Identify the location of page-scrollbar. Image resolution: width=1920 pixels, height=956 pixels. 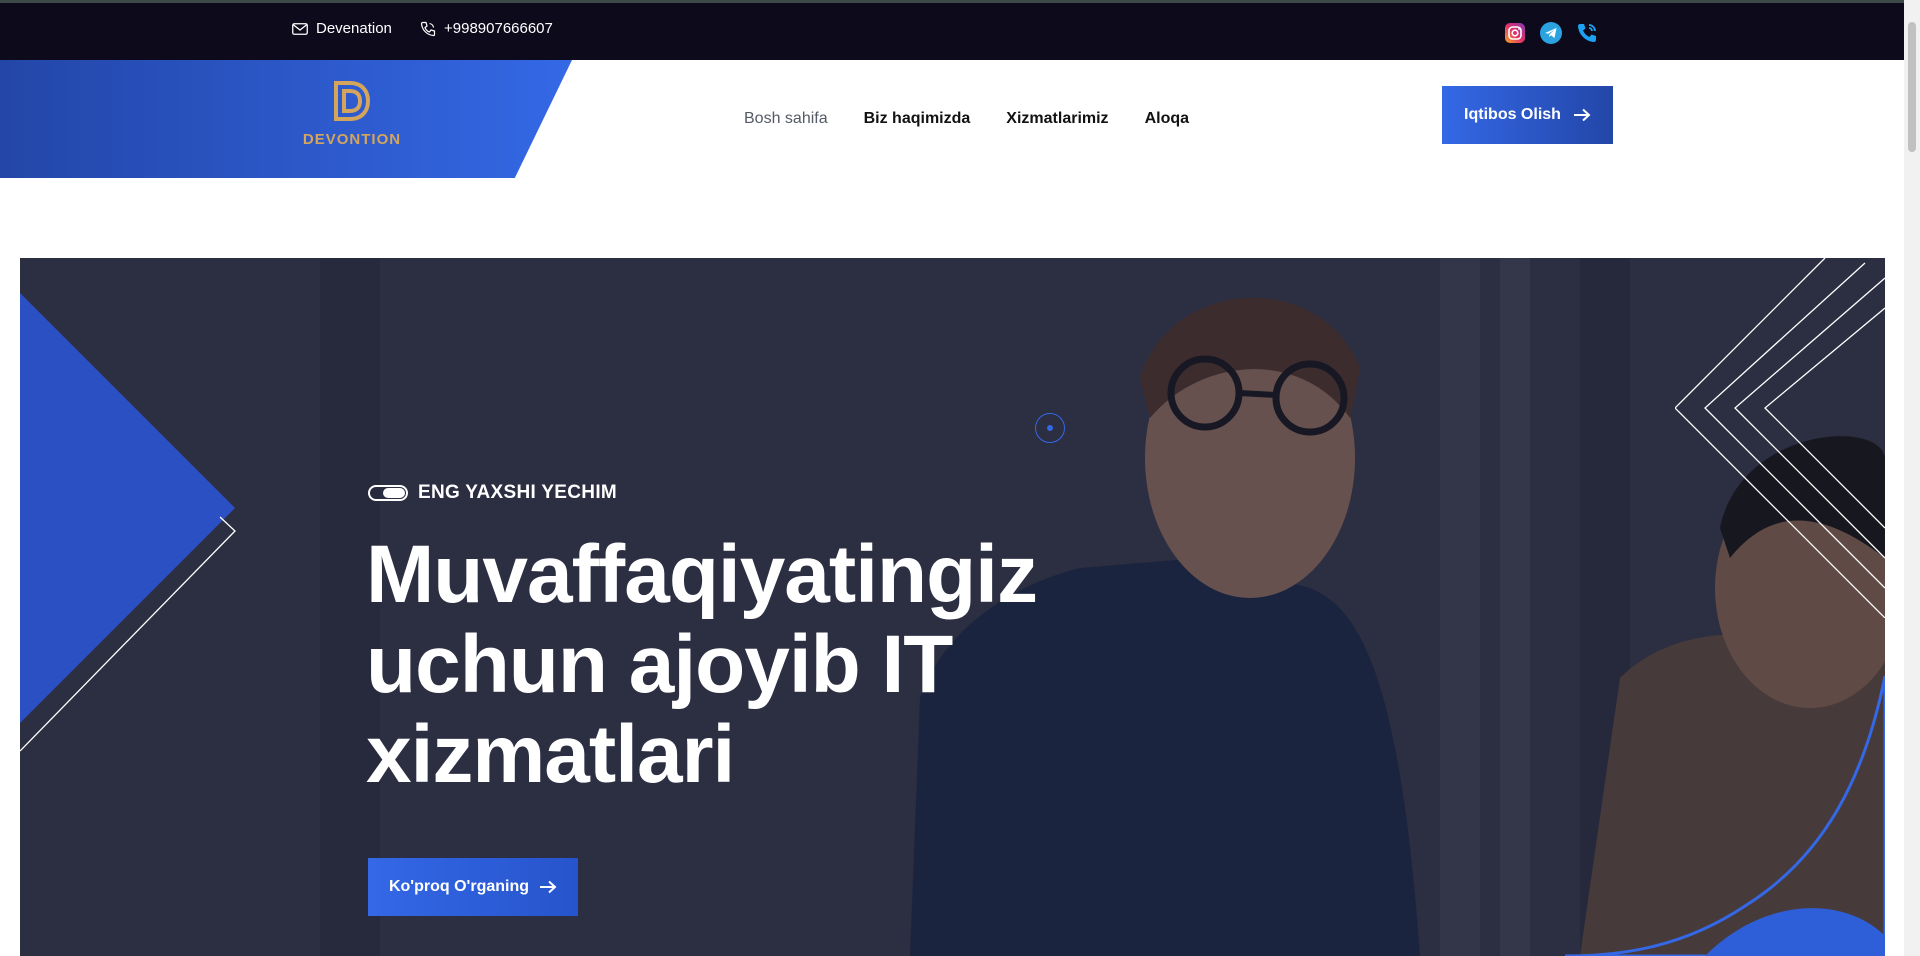
(1912, 478).